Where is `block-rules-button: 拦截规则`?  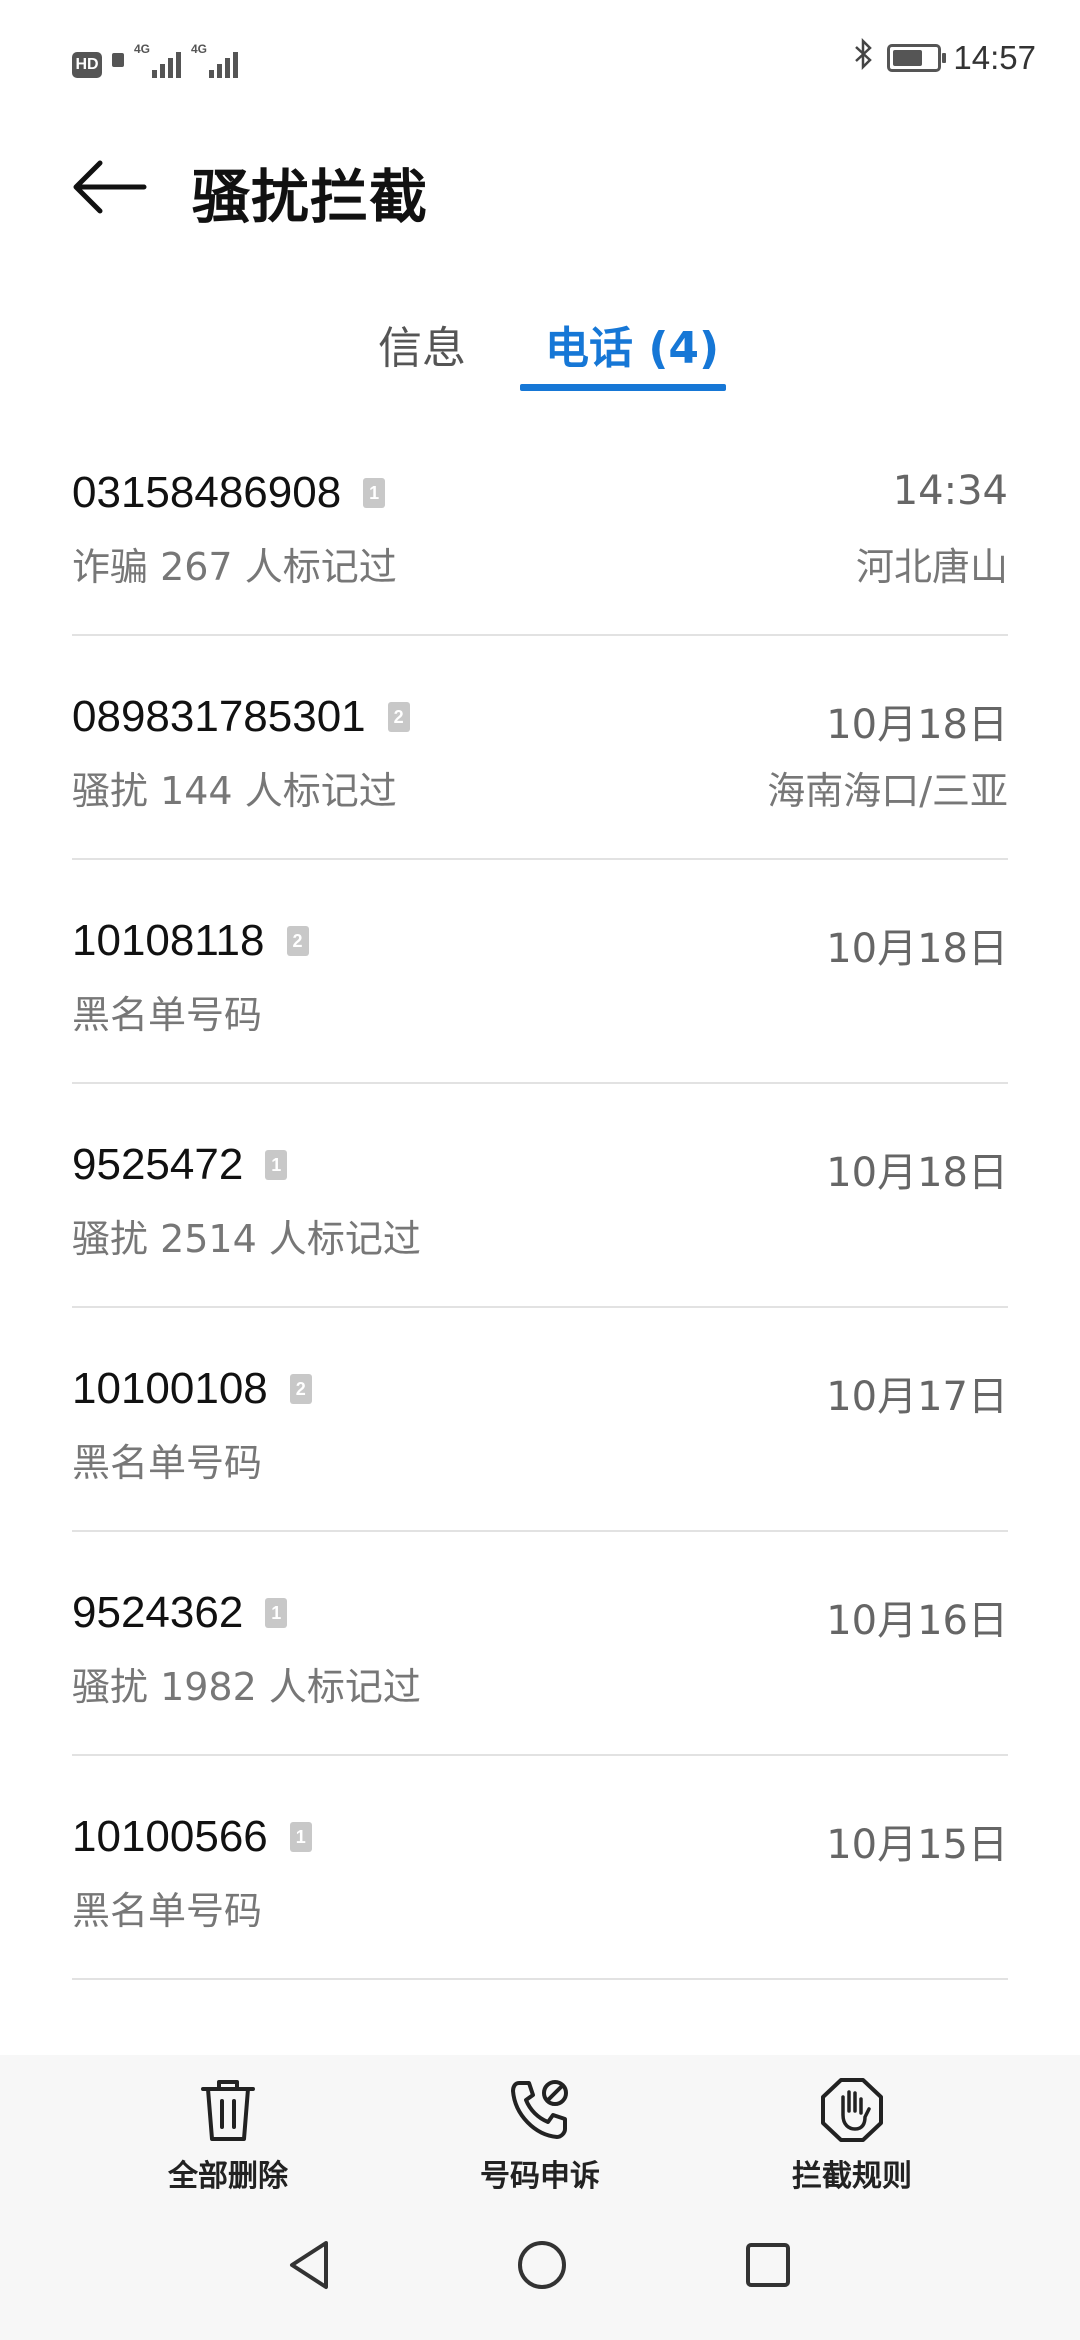
block-rules-button: 拦截规则 is located at coordinates (852, 2135).